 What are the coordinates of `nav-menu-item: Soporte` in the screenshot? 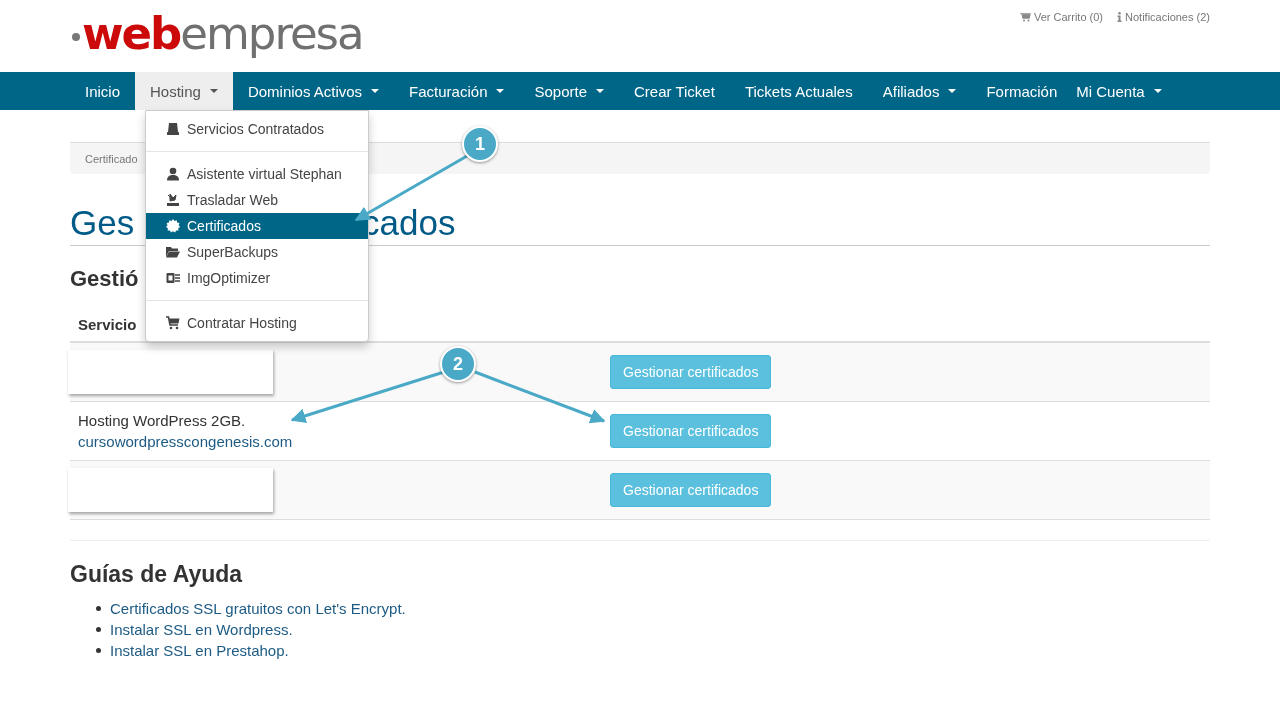 It's located at (569, 91).